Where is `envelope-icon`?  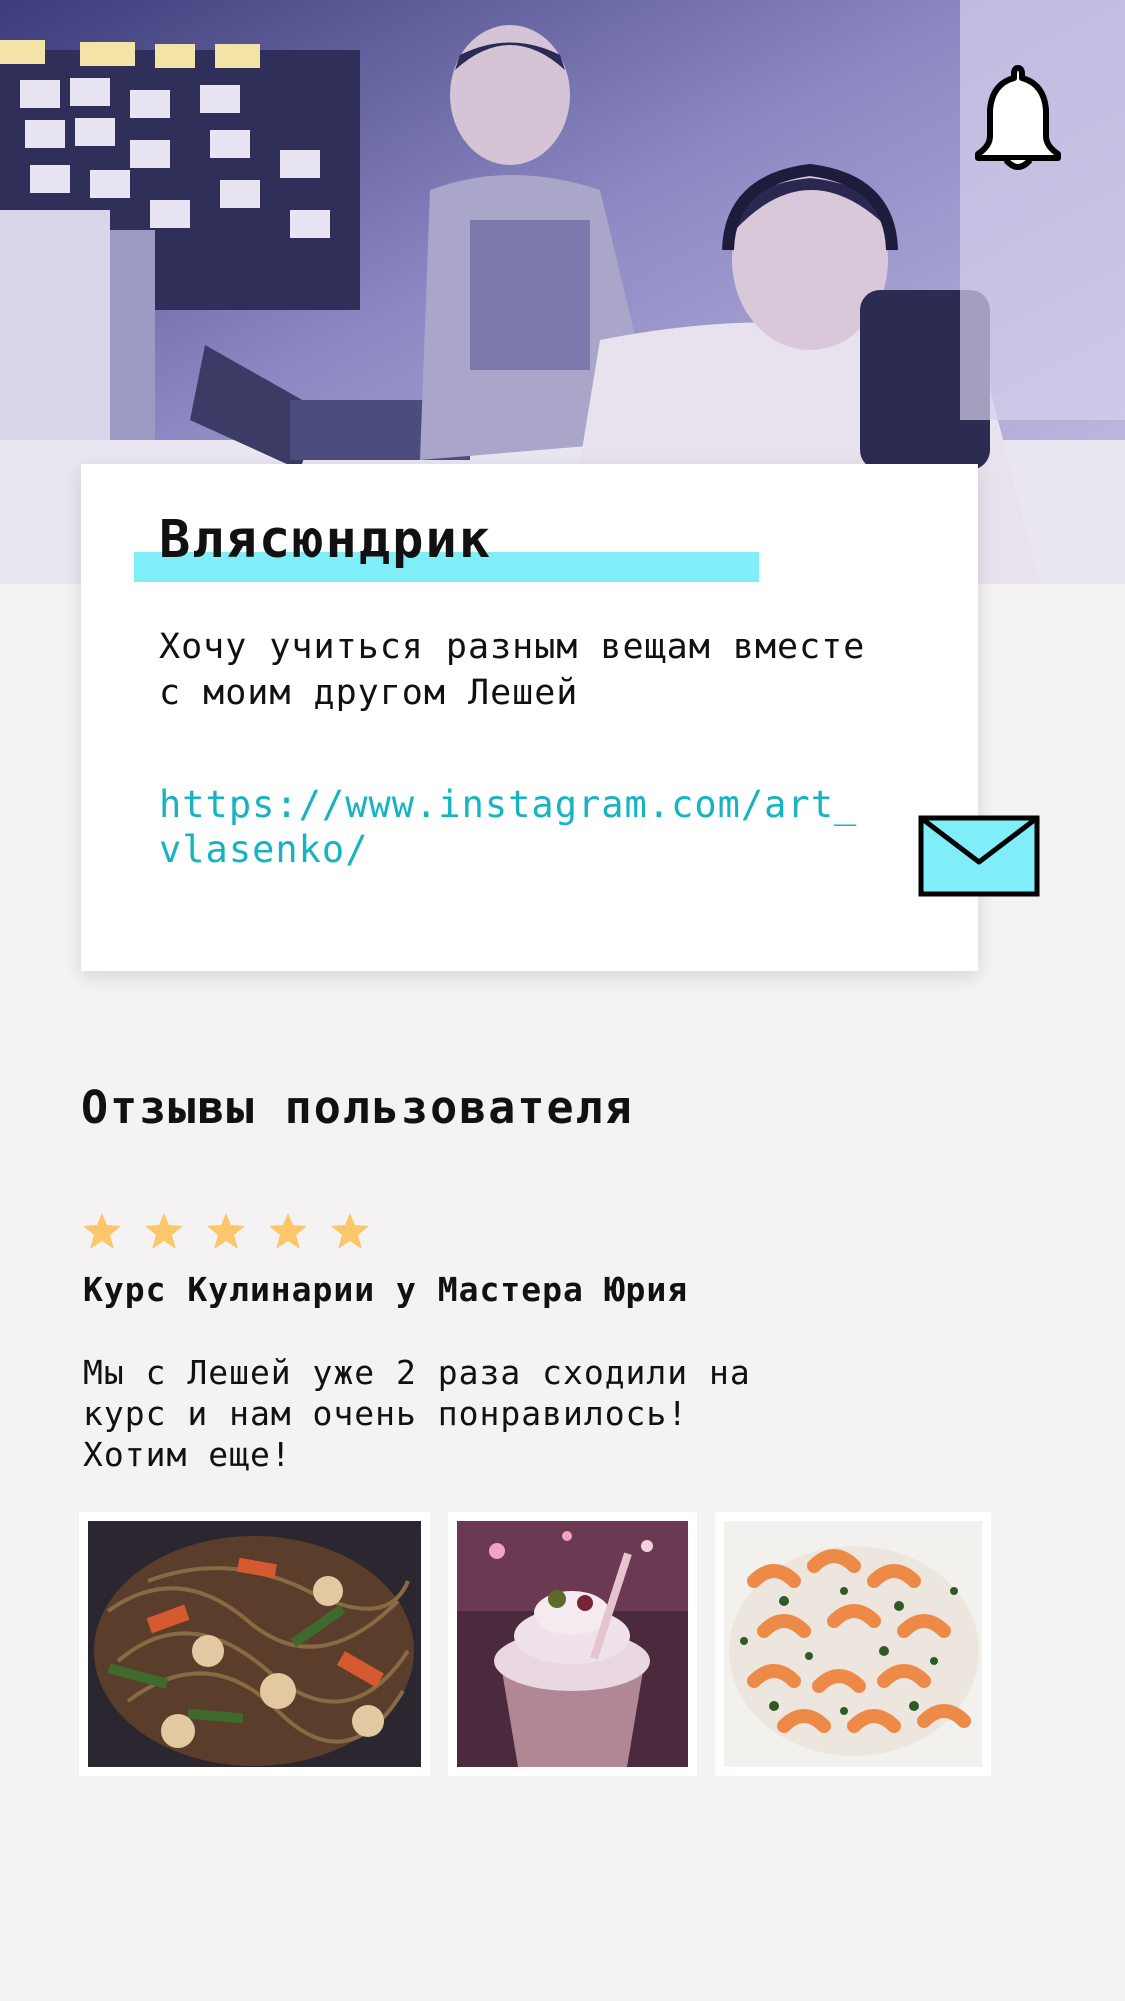 envelope-icon is located at coordinates (979, 856).